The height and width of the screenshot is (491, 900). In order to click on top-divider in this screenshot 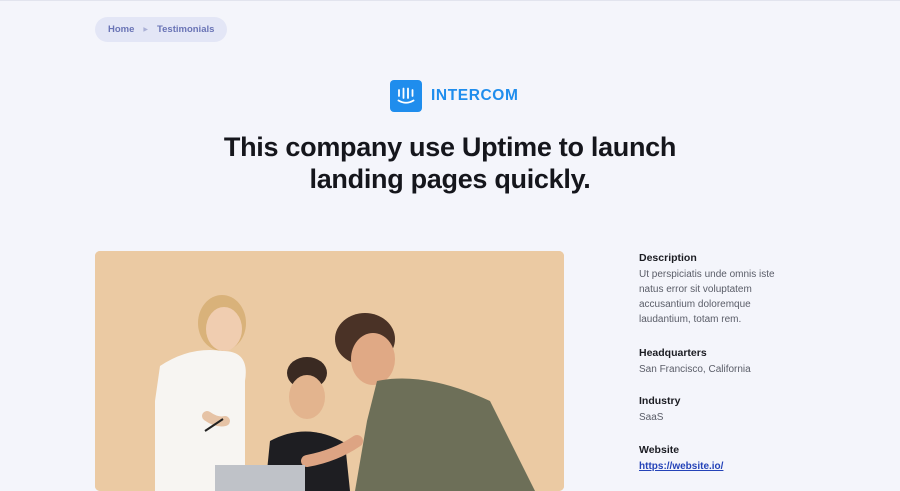, I will do `click(450, 0)`.